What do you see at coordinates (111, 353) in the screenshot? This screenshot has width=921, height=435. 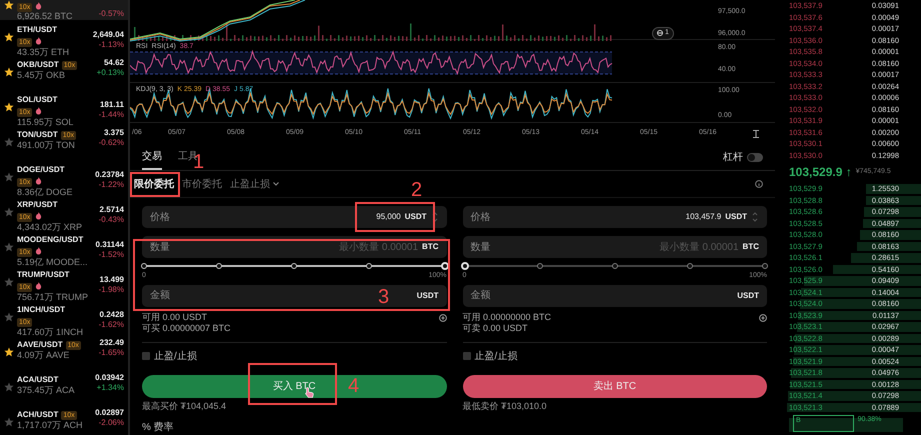 I see `change-text: -1.65%` at bounding box center [111, 353].